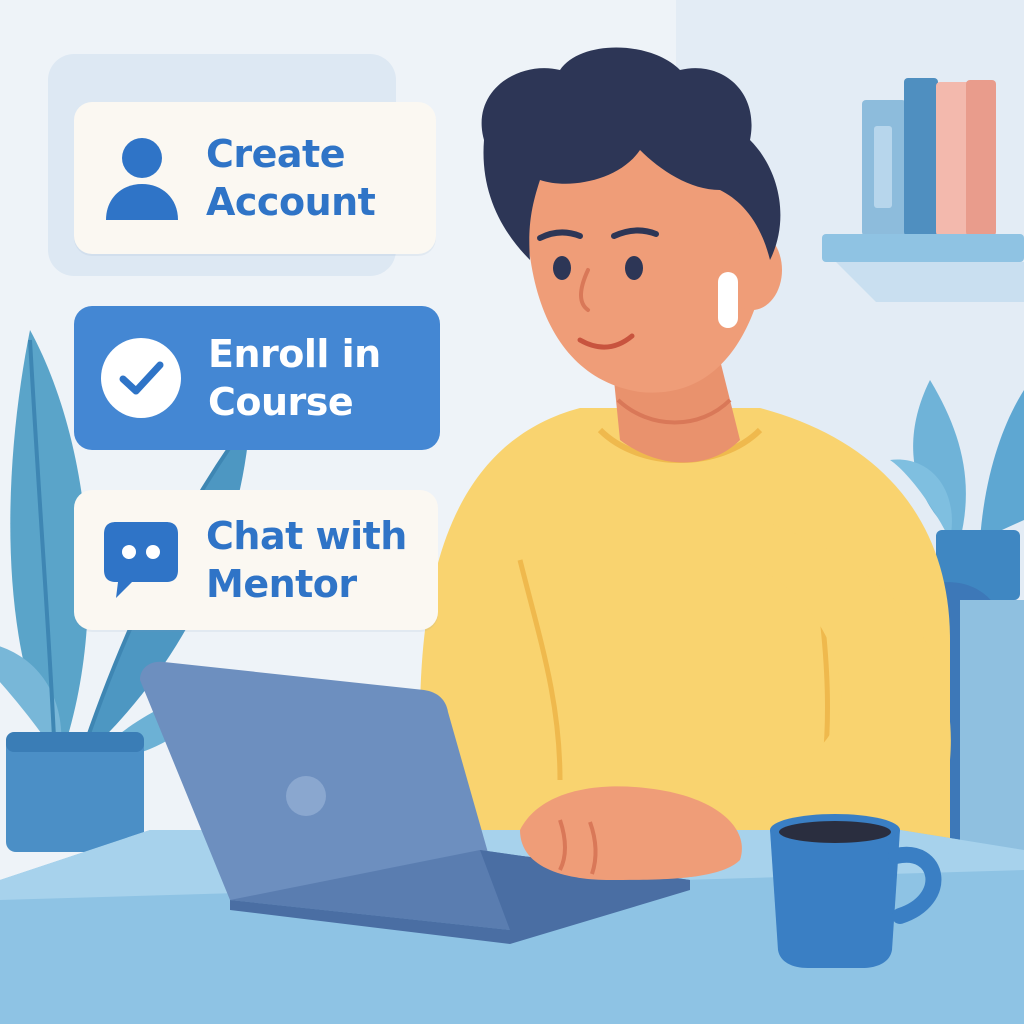 Image resolution: width=1024 pixels, height=1024 pixels. What do you see at coordinates (141, 560) in the screenshot?
I see `chat-bubble-icon` at bounding box center [141, 560].